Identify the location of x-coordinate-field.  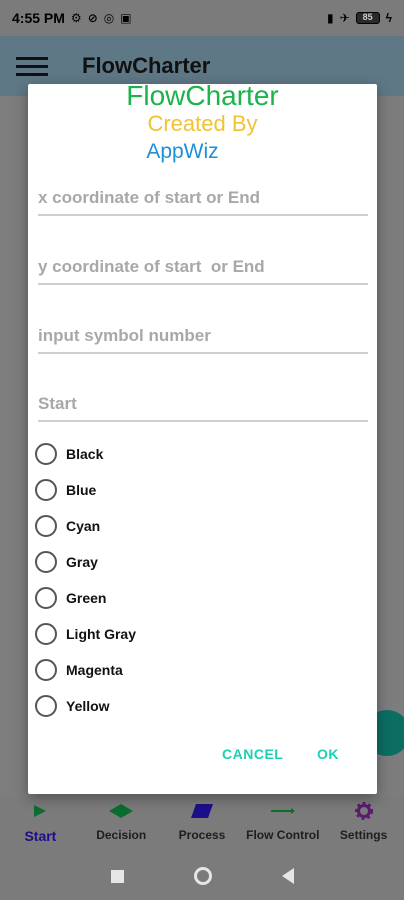
(203, 195).